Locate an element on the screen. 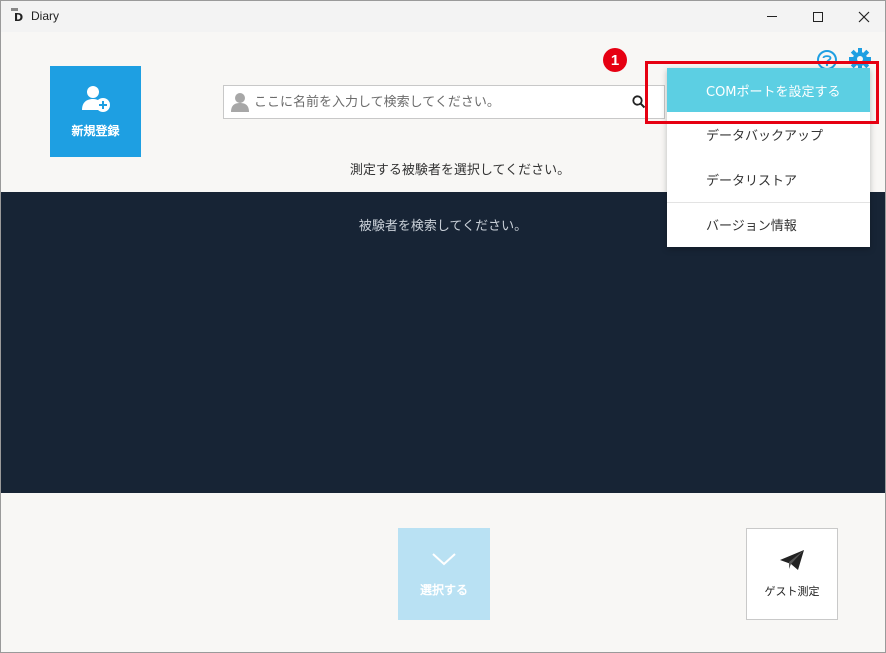 The height and width of the screenshot is (653, 886). select-button: 選択する is located at coordinates (444, 574).